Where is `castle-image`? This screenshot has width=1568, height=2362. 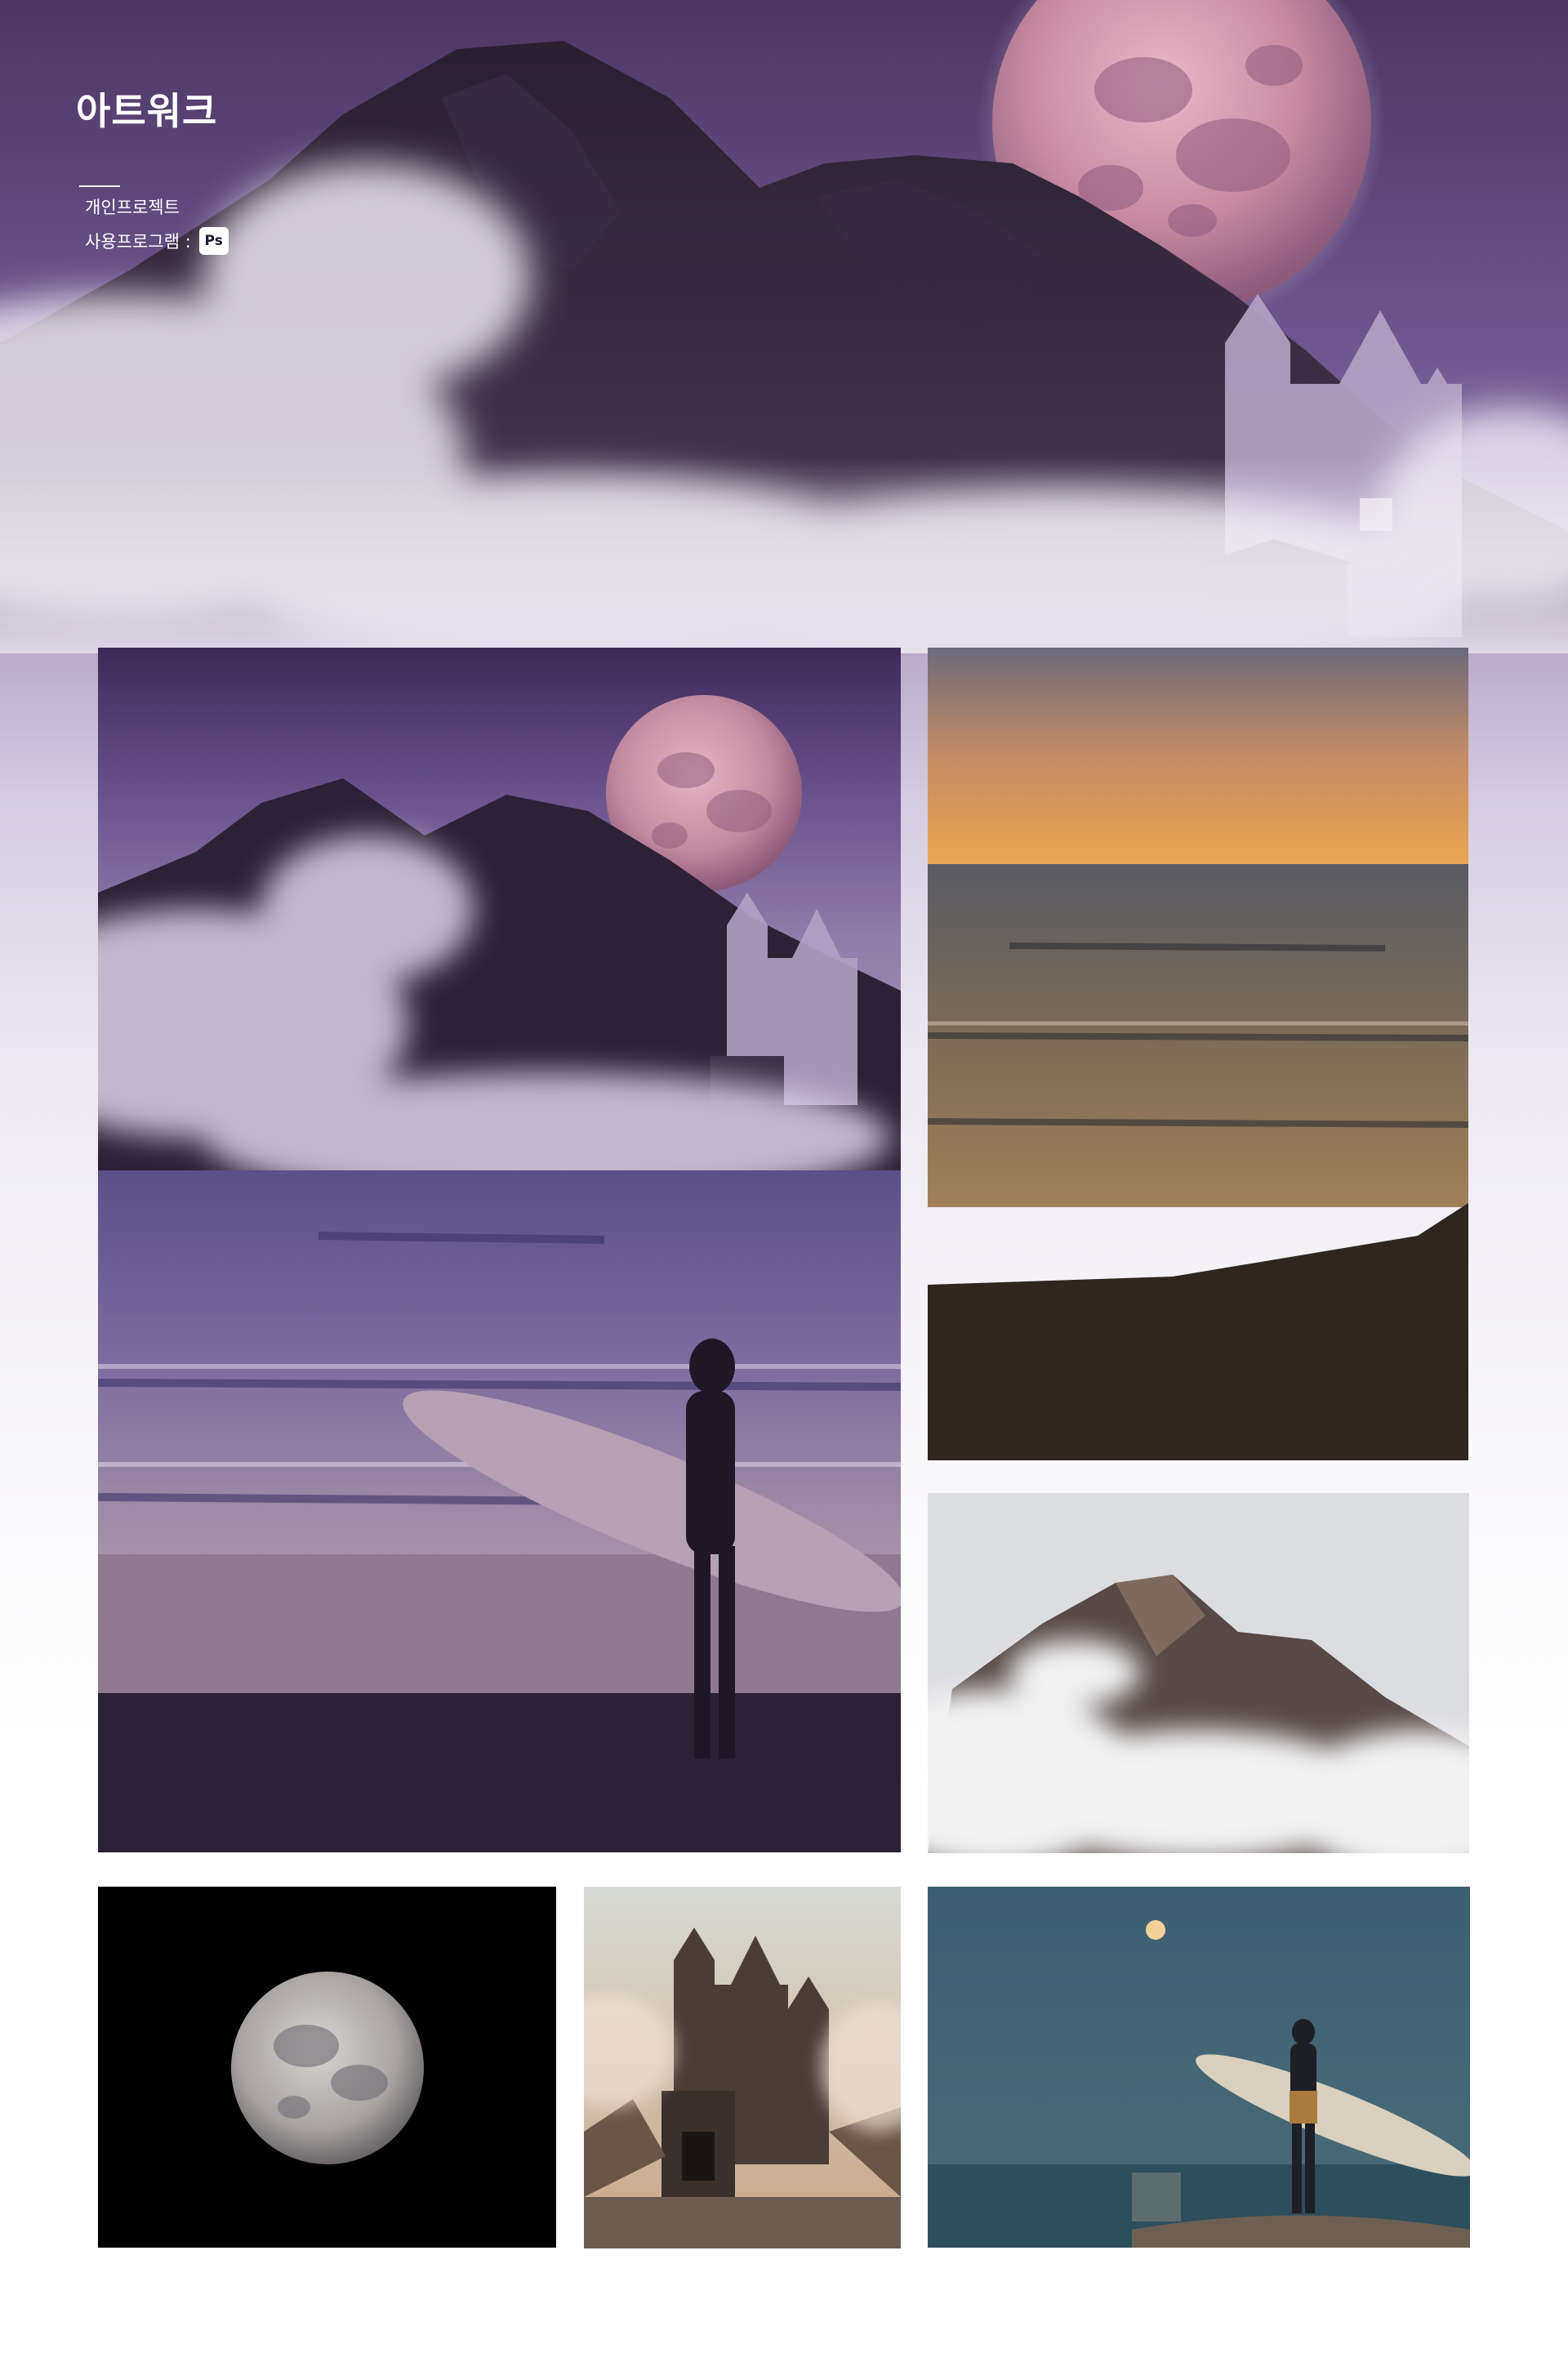 castle-image is located at coordinates (742, 2067).